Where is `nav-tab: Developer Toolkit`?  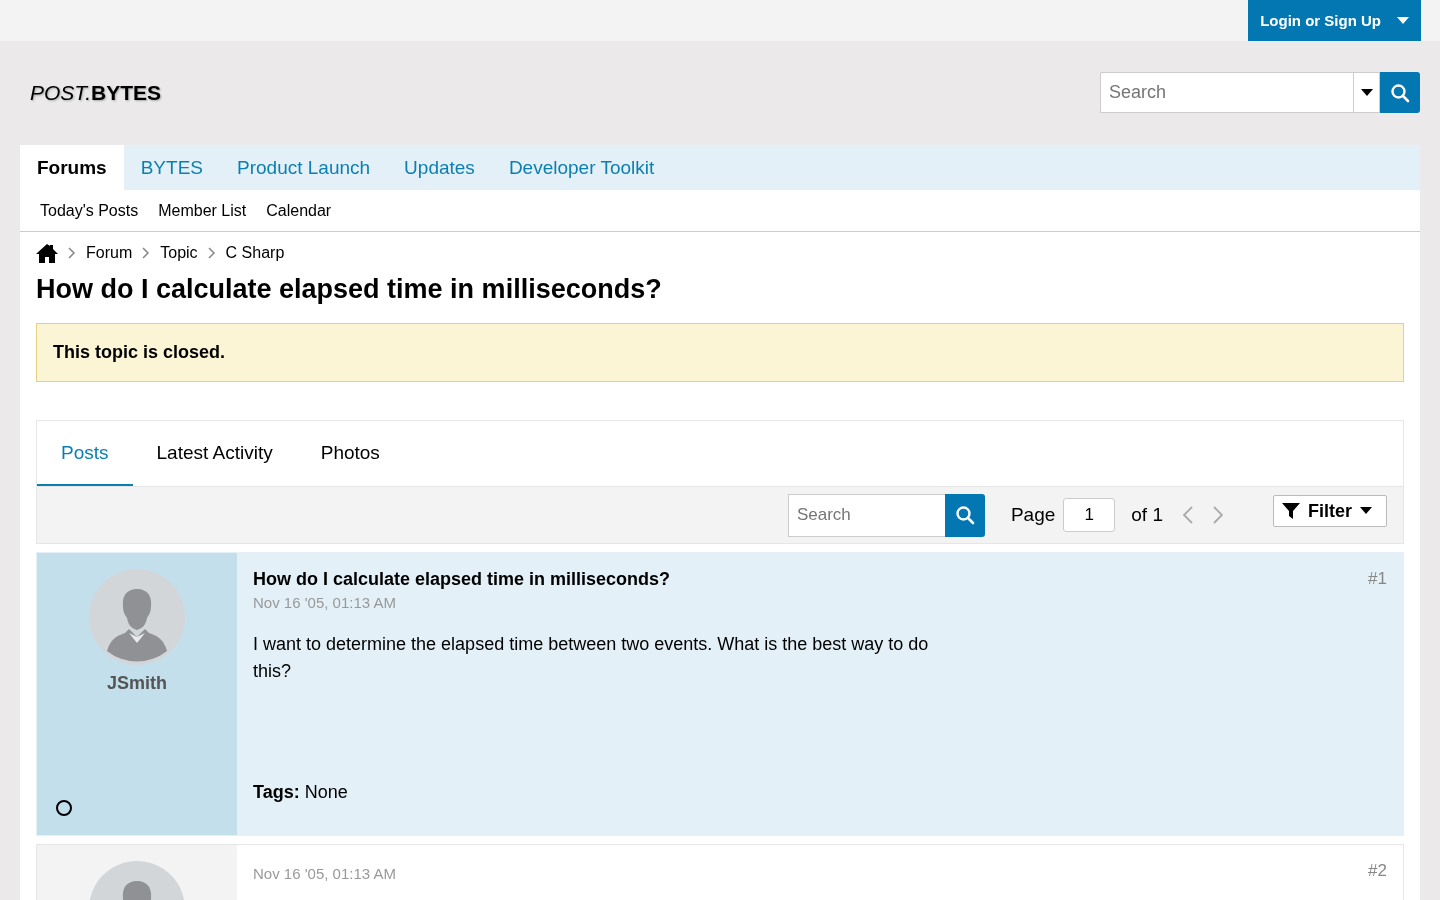
nav-tab: Developer Toolkit is located at coordinates (581, 167).